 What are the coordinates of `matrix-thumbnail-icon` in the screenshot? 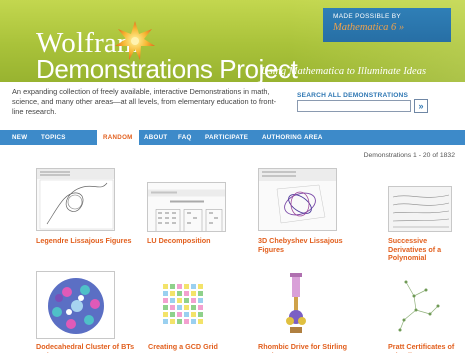 It's located at (186, 210).